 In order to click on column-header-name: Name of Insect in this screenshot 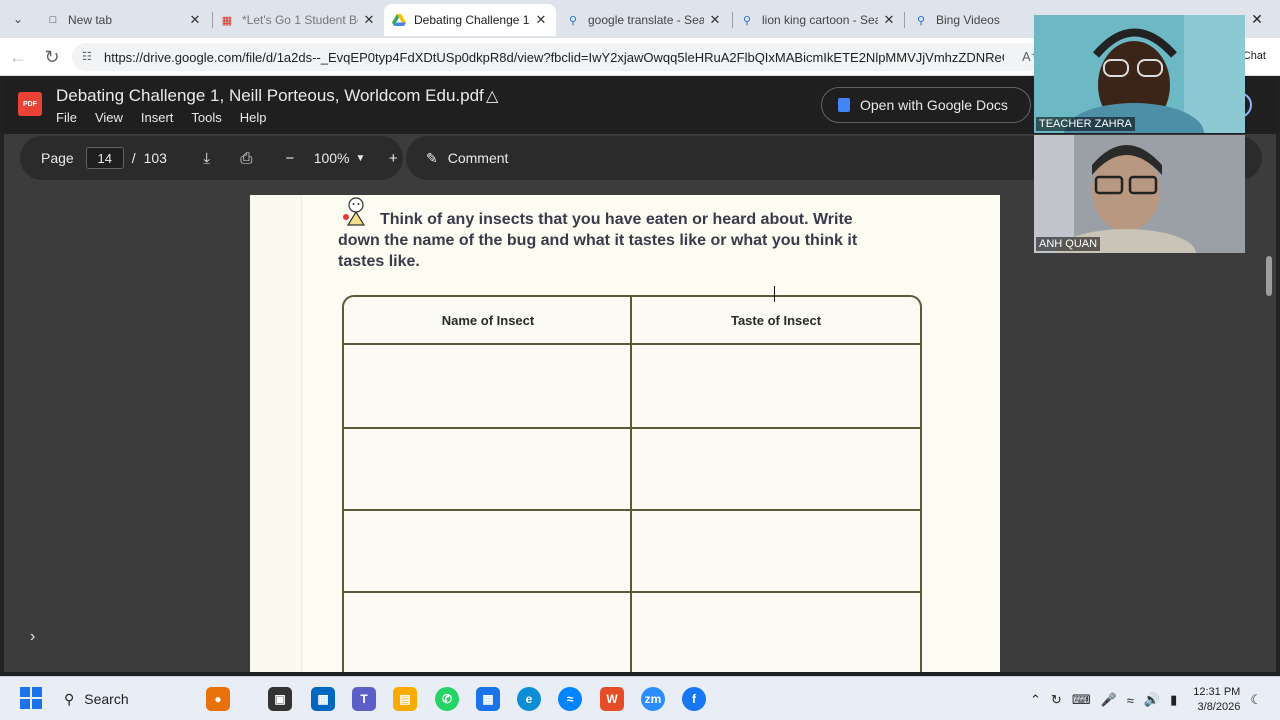, I will do `click(488, 320)`.